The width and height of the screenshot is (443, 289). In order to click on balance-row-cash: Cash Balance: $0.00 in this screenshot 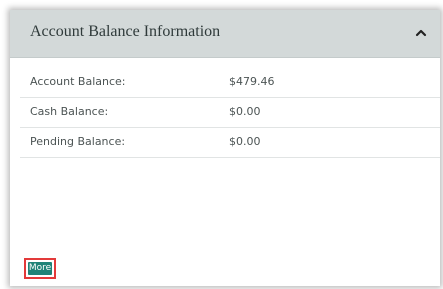, I will do `click(230, 113)`.